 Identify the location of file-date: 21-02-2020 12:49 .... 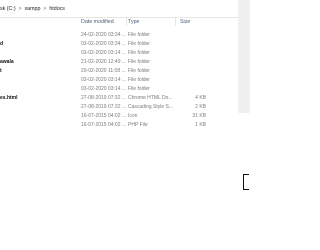
(104, 61).